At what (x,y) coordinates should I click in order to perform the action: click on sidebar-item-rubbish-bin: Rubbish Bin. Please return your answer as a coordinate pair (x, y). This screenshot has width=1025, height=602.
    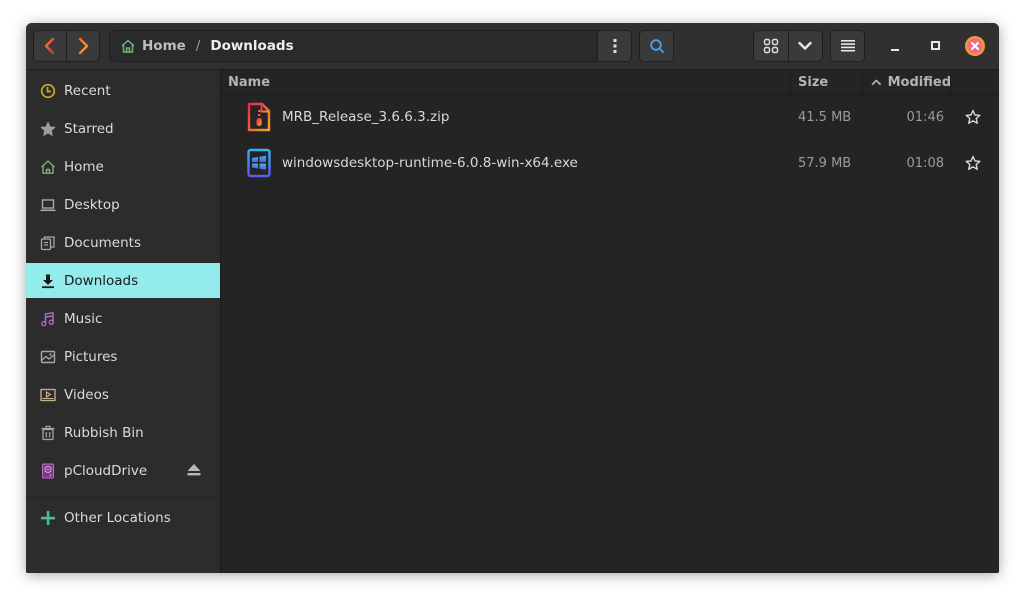
    Looking at the image, I should click on (123, 432).